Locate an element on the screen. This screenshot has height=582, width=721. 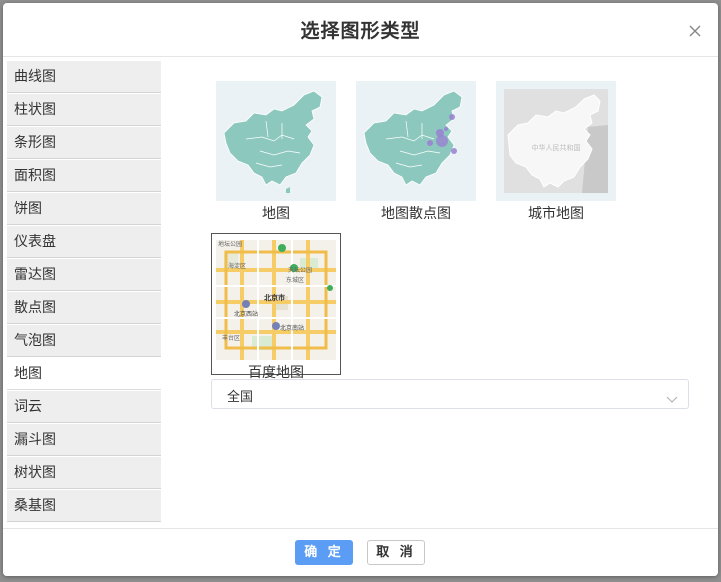
baidu-map-label-fengtai: 丰台区 is located at coordinates (231, 338).